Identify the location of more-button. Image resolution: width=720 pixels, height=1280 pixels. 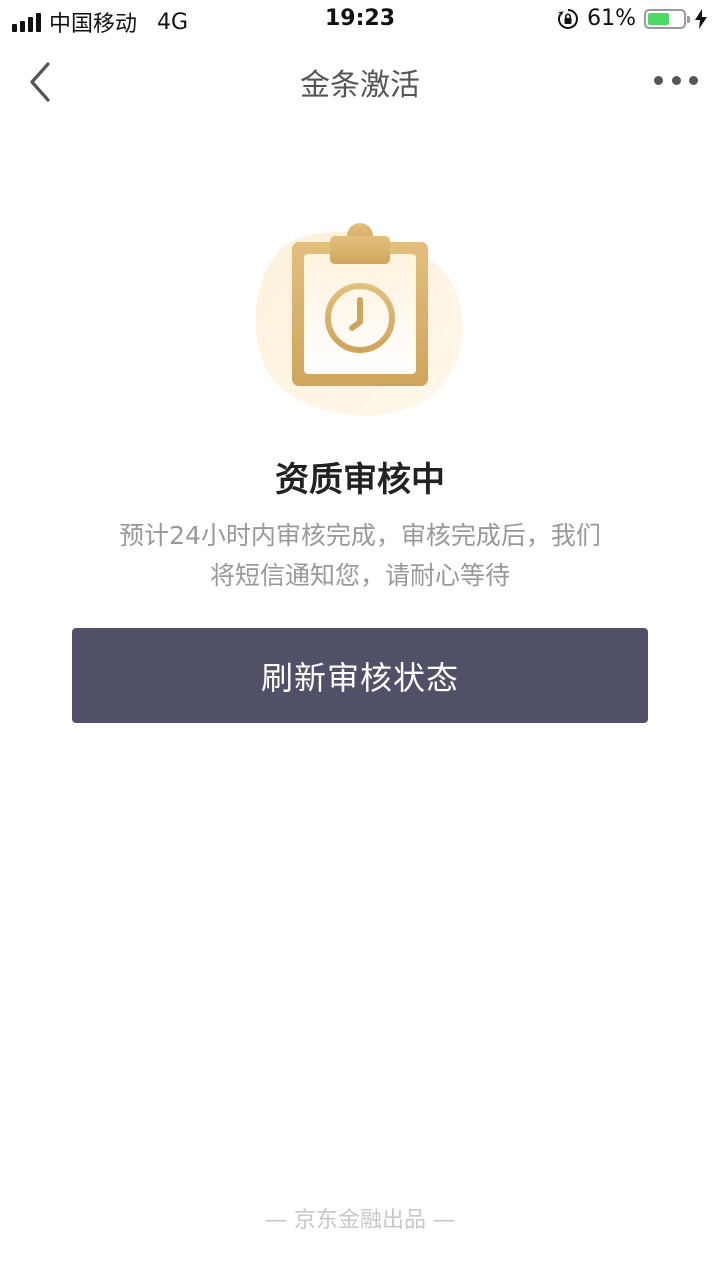
(676, 80).